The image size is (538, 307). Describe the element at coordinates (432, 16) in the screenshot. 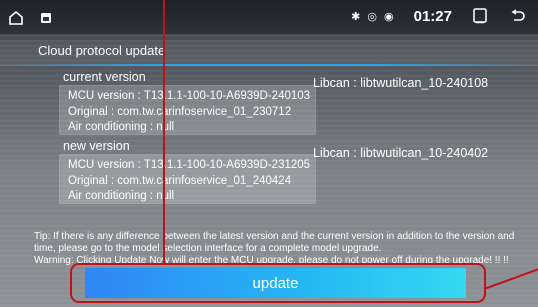

I see `clock-time: 01:27` at that location.